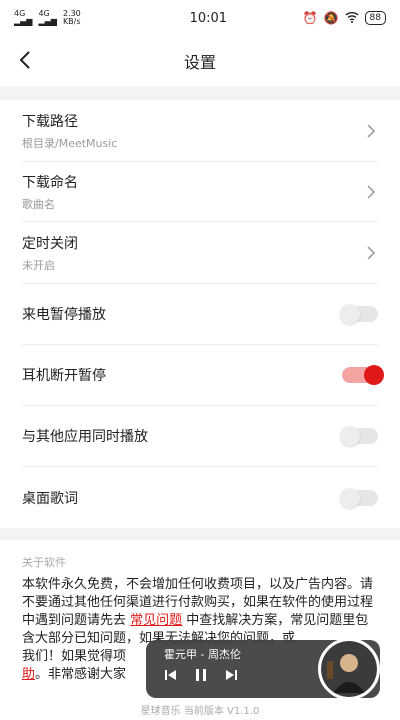  I want to click on setting-mix-playback: 与其他应用同时播放, so click(200, 436).